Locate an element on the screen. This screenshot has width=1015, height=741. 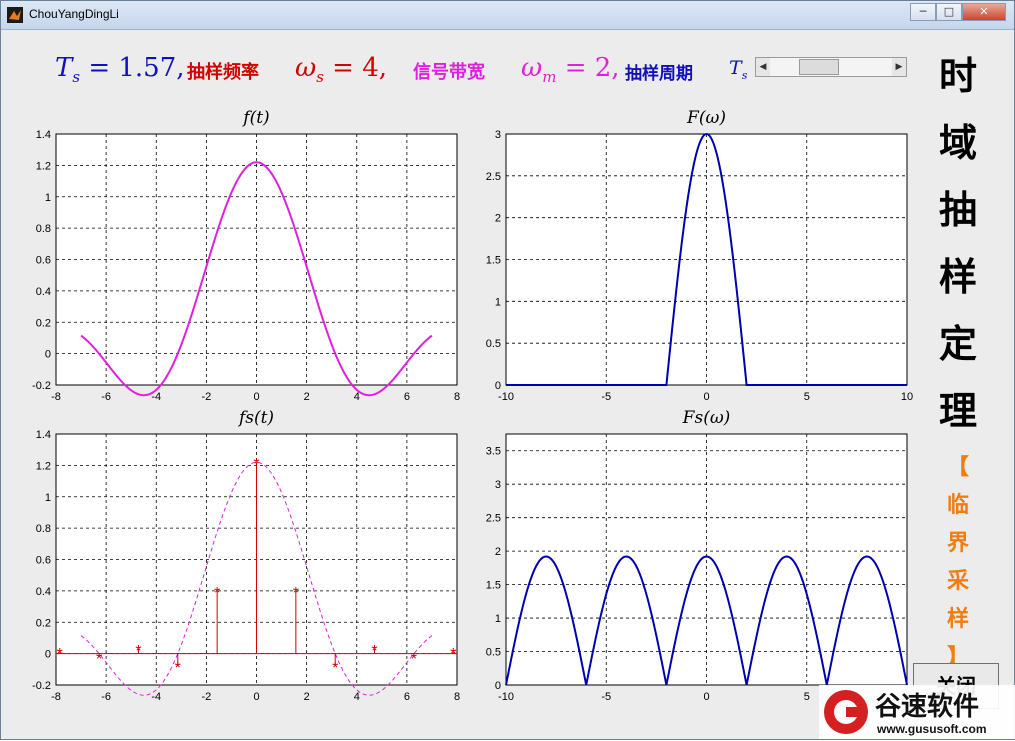
period-label: 抽样周期 is located at coordinates (659, 74).